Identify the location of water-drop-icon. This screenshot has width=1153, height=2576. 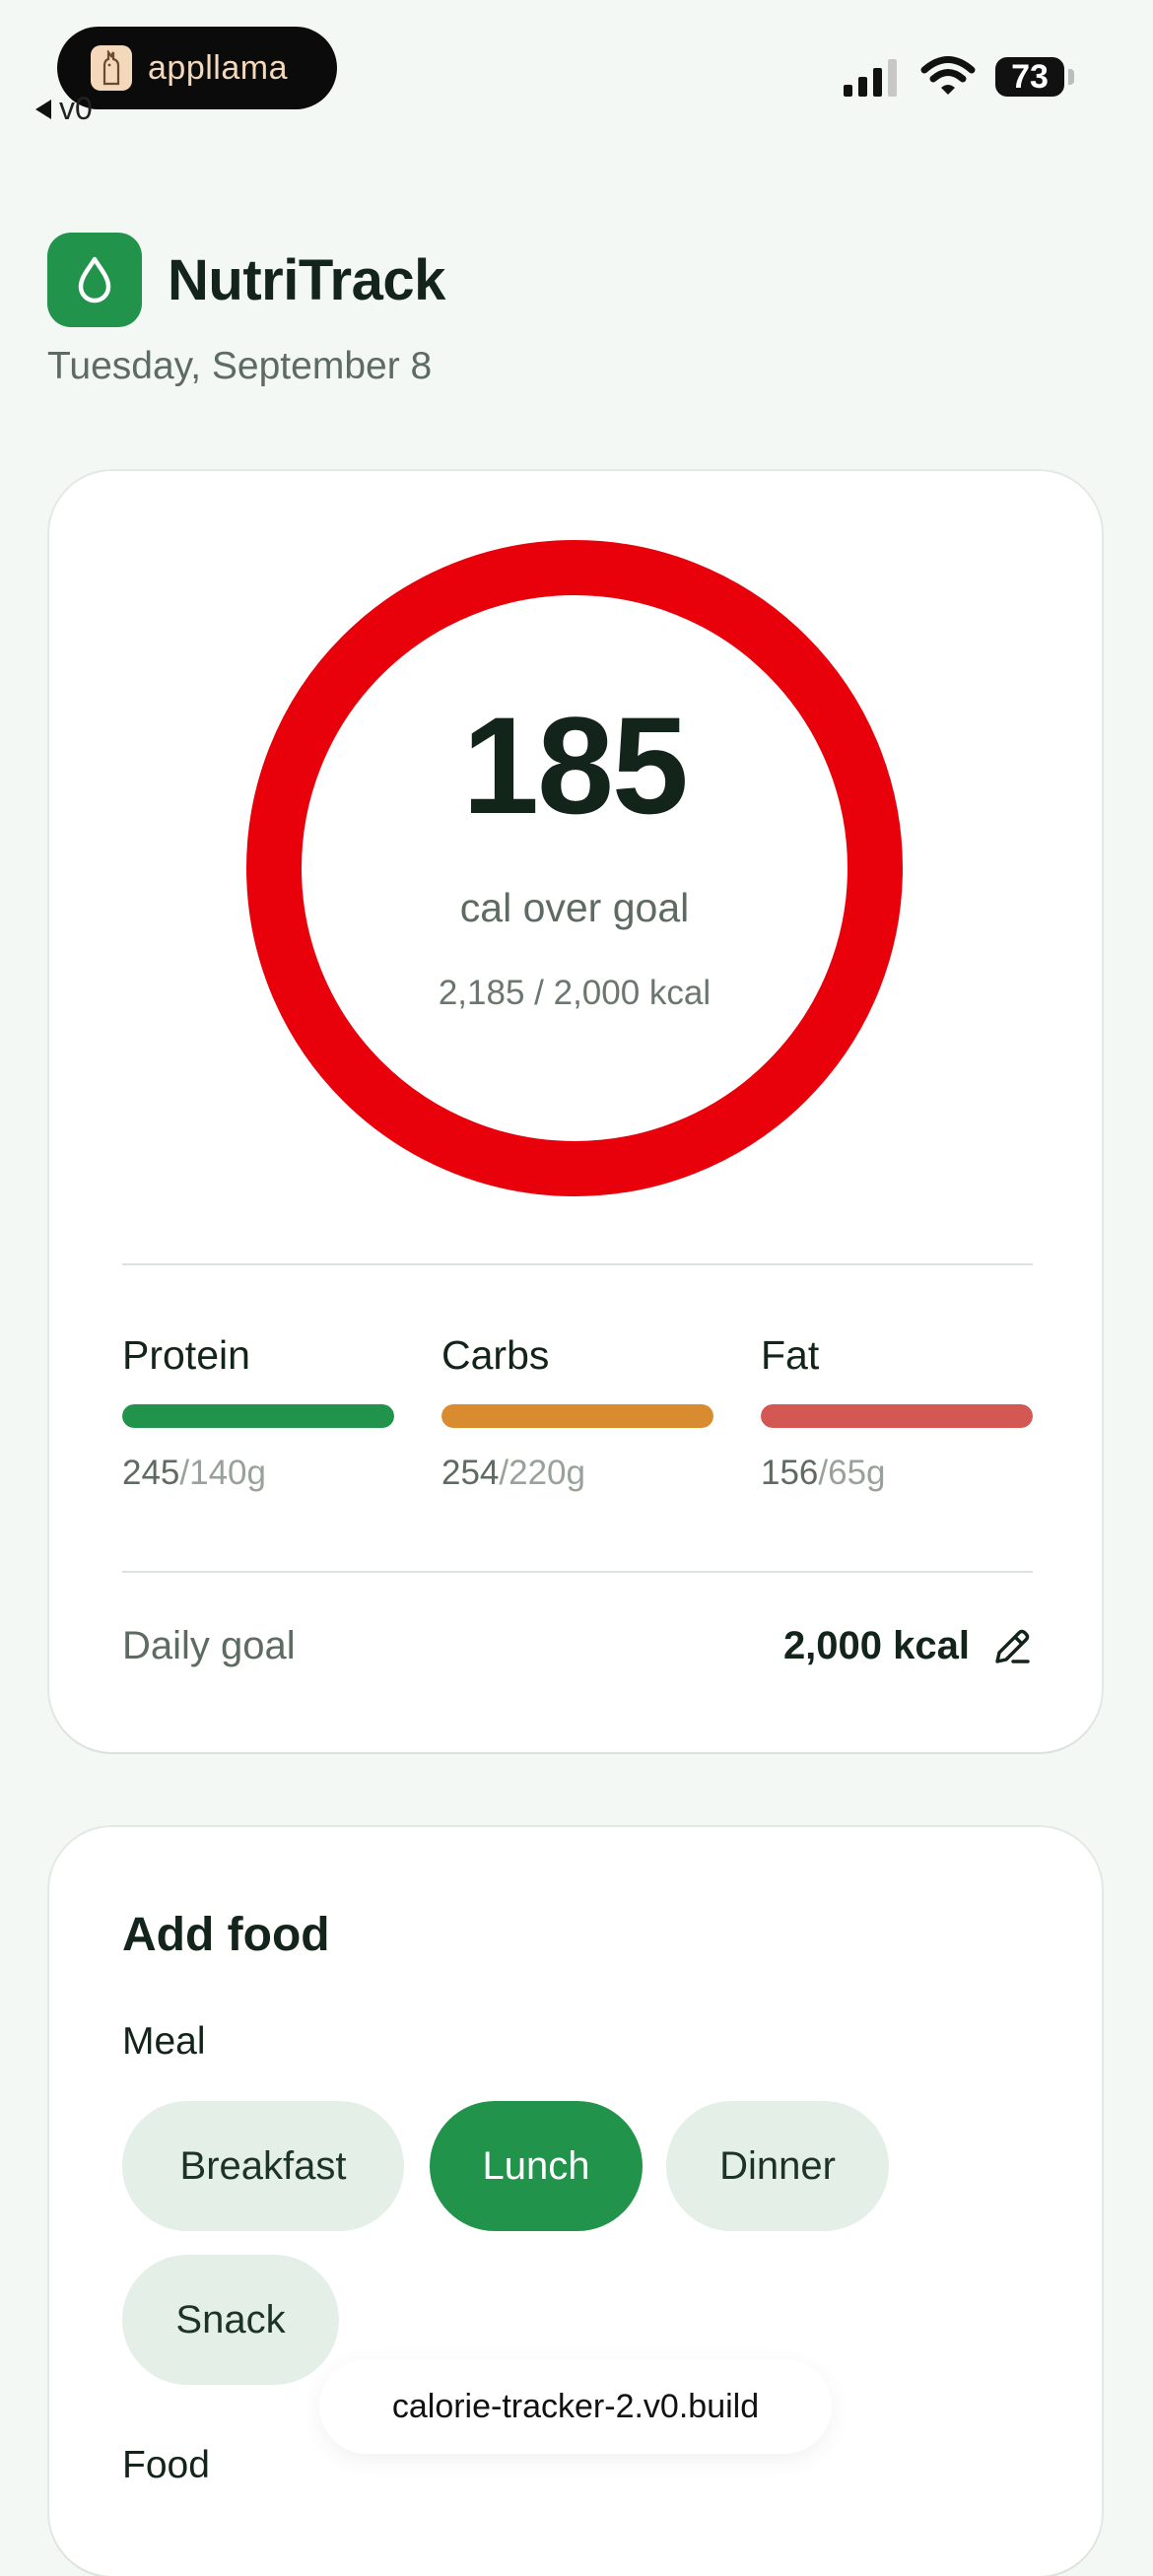
(95, 280).